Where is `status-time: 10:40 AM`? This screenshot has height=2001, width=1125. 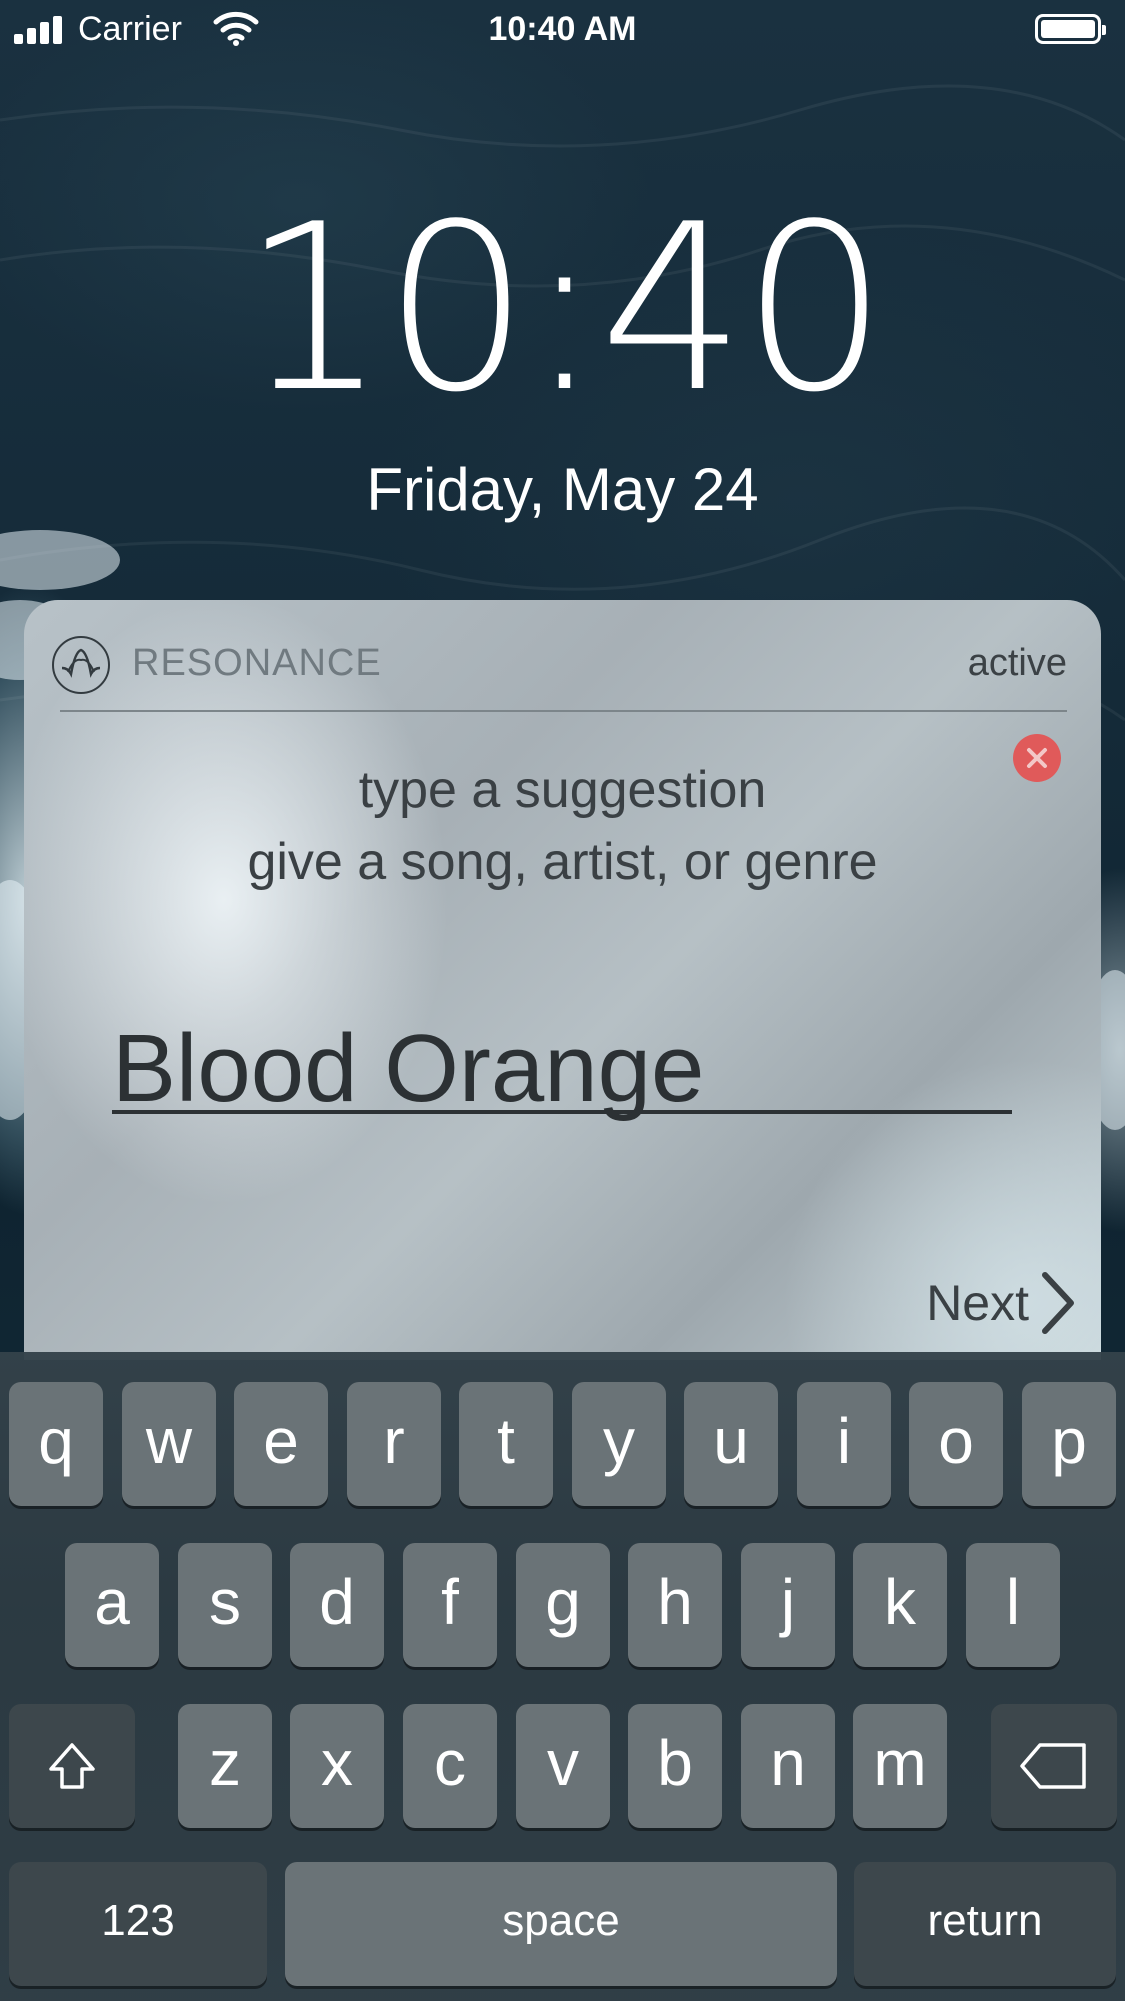
status-time: 10:40 AM is located at coordinates (562, 29).